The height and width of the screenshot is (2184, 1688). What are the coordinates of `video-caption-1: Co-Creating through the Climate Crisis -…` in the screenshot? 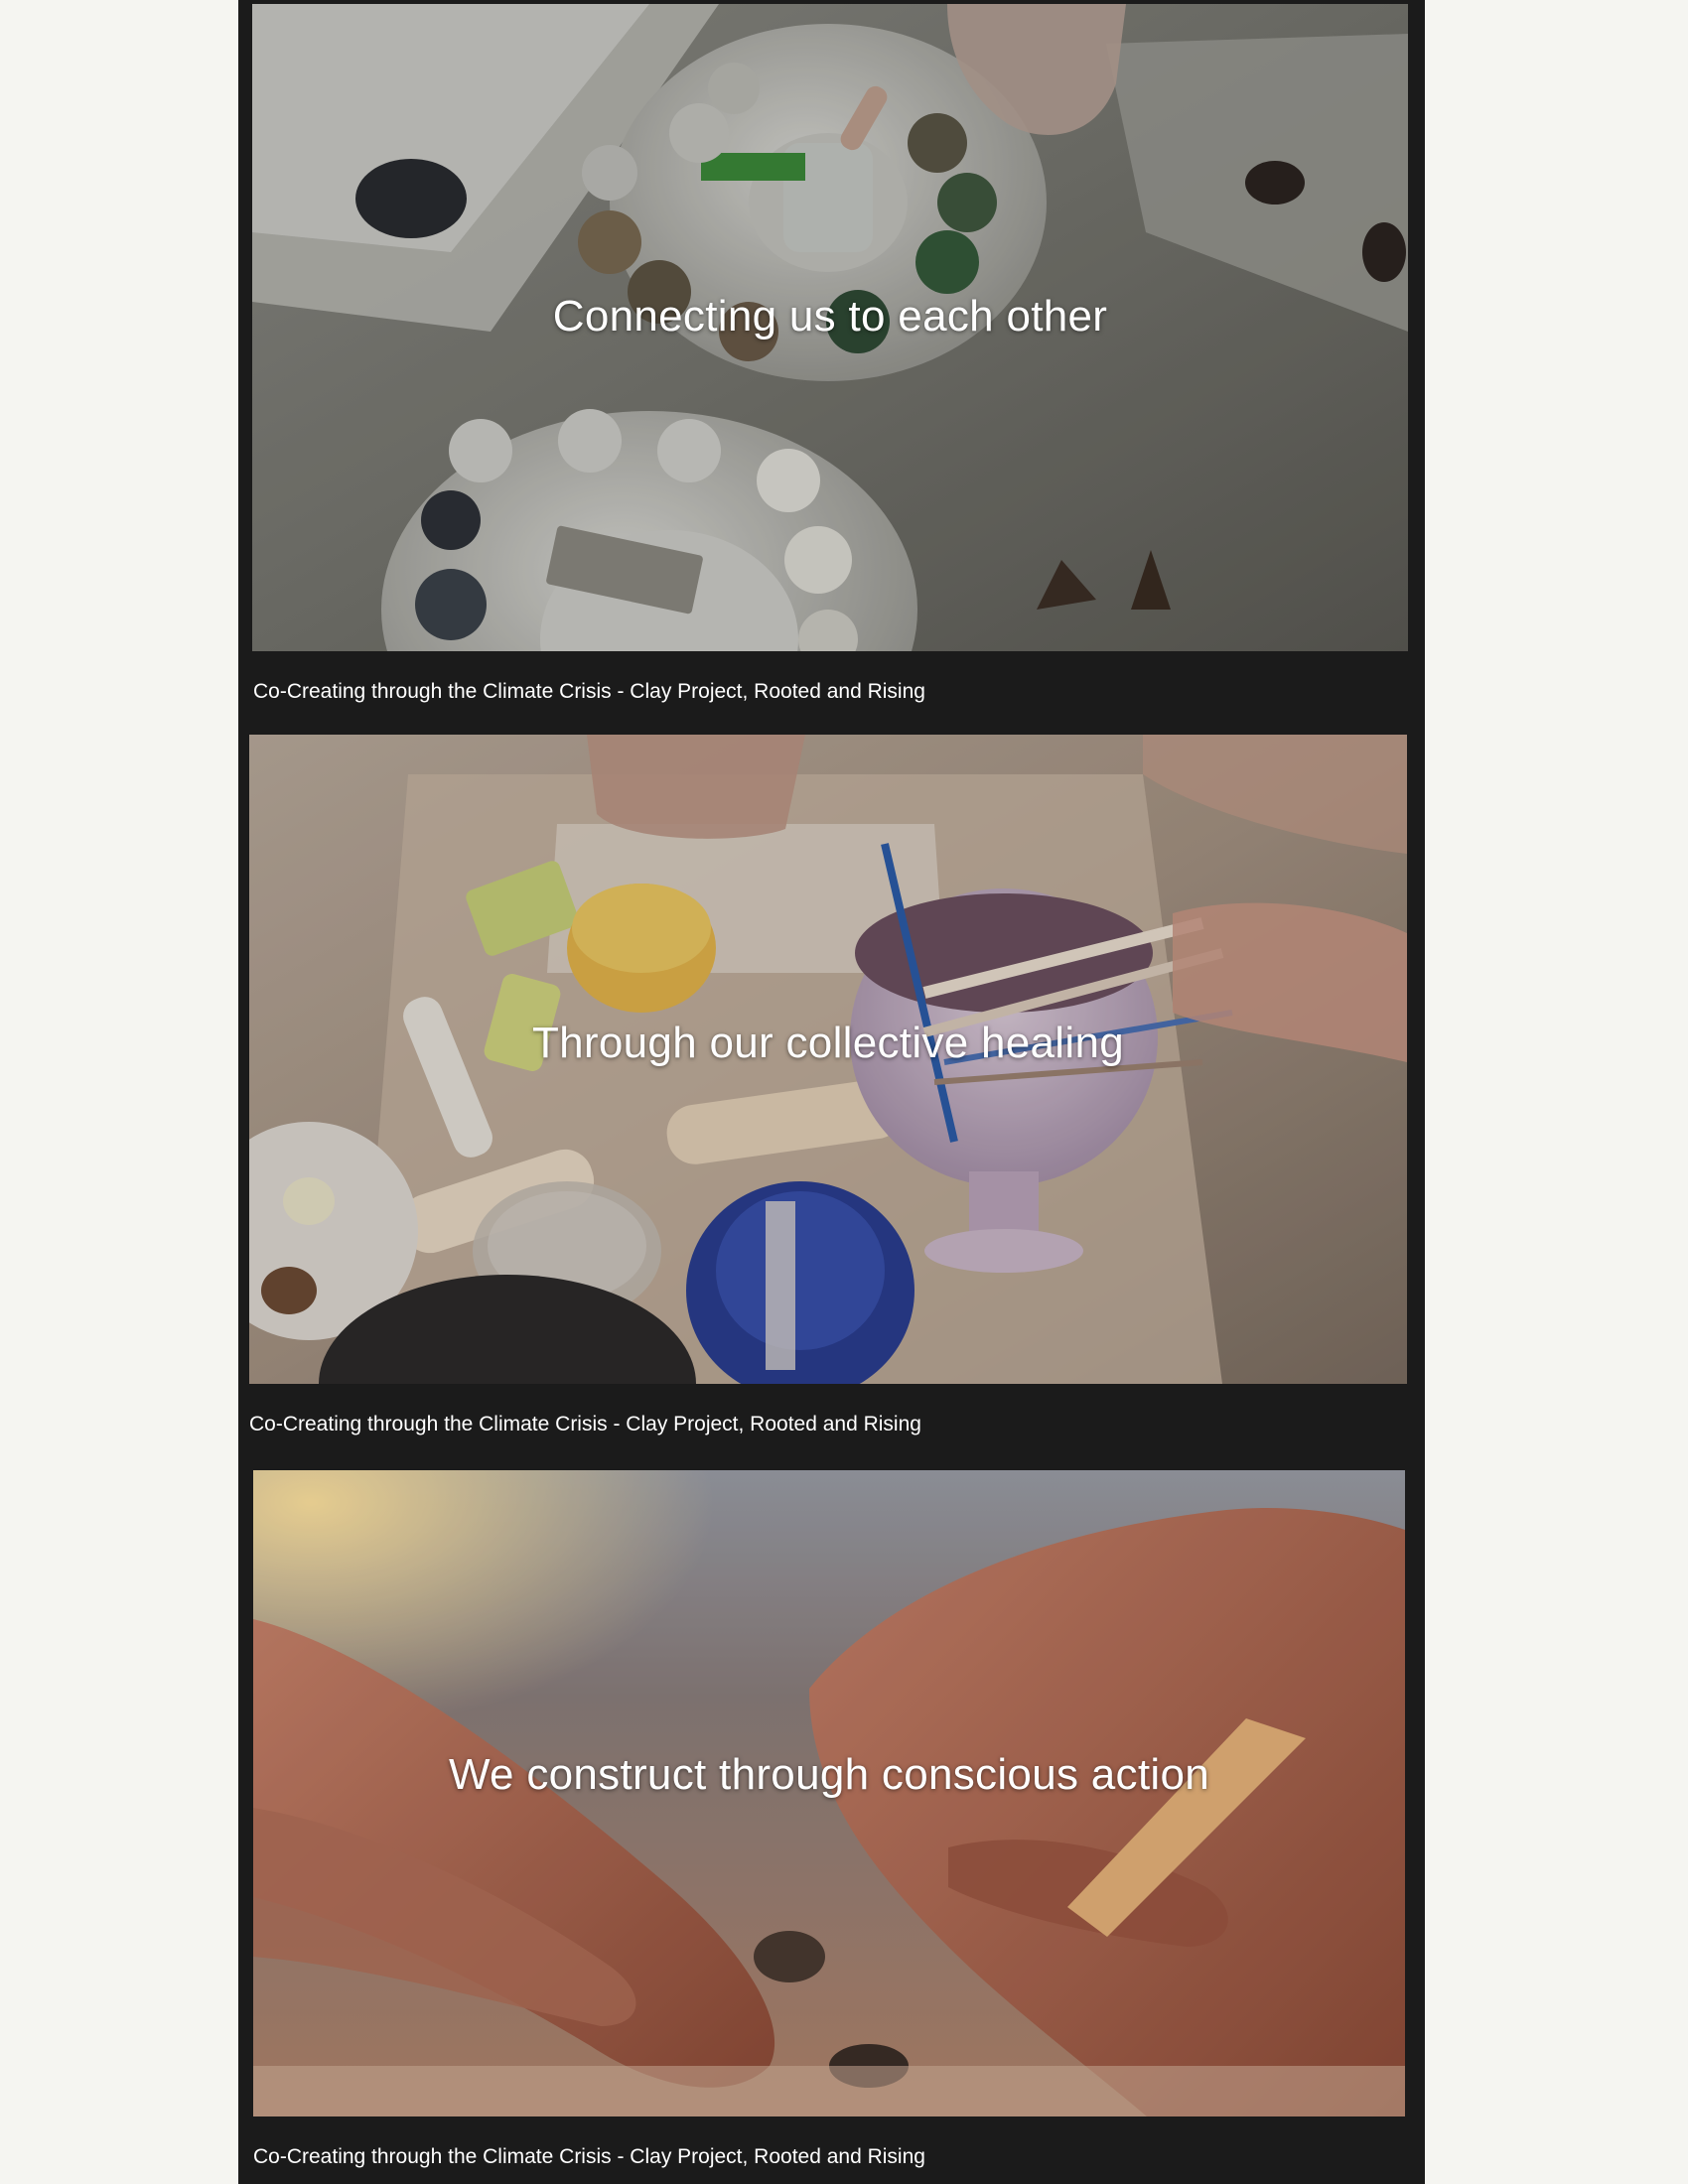 It's located at (589, 692).